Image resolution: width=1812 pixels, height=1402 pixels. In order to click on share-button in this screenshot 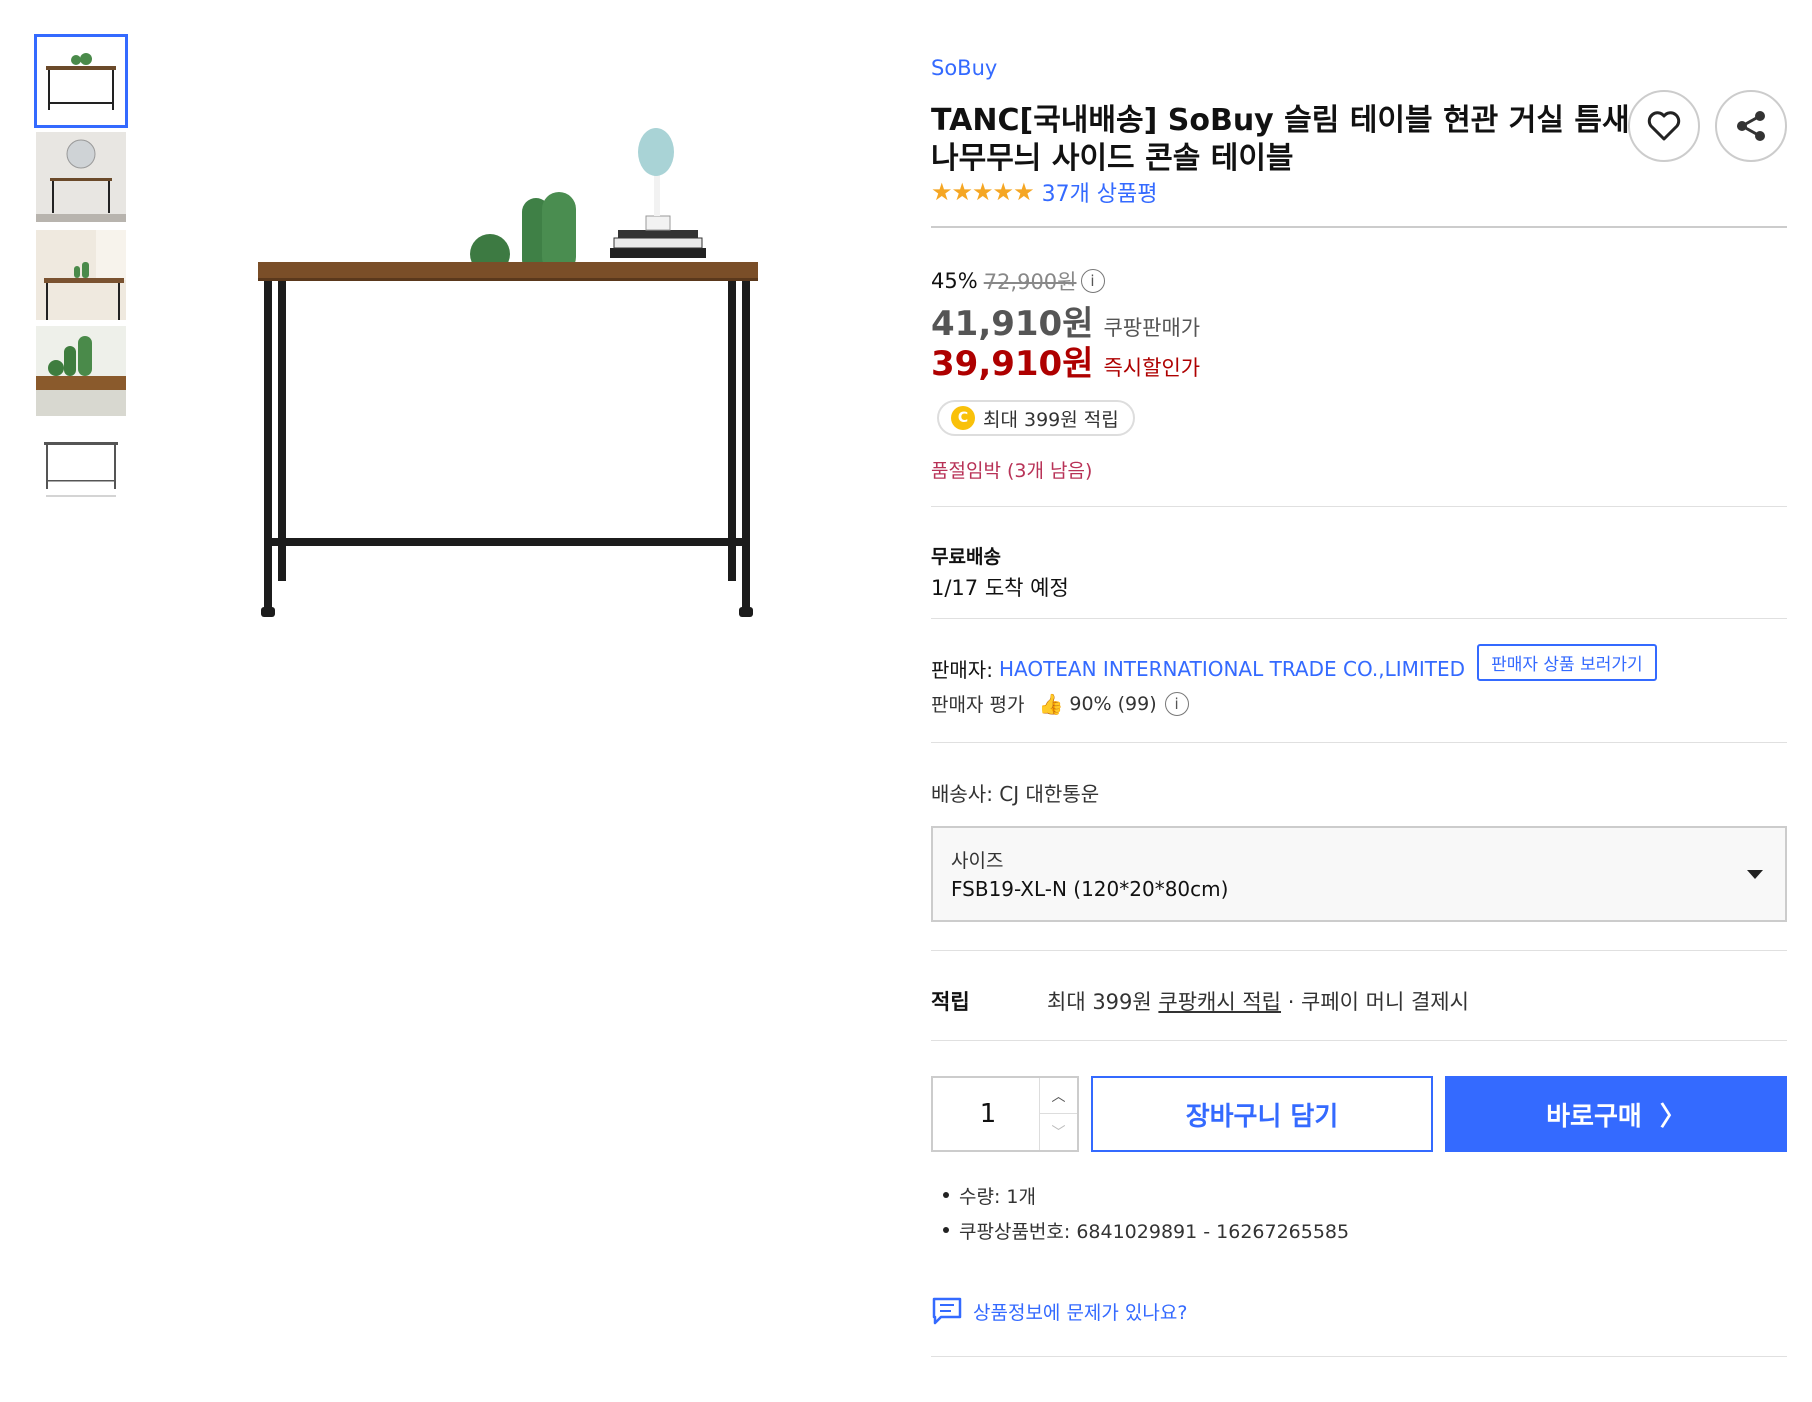, I will do `click(1751, 126)`.